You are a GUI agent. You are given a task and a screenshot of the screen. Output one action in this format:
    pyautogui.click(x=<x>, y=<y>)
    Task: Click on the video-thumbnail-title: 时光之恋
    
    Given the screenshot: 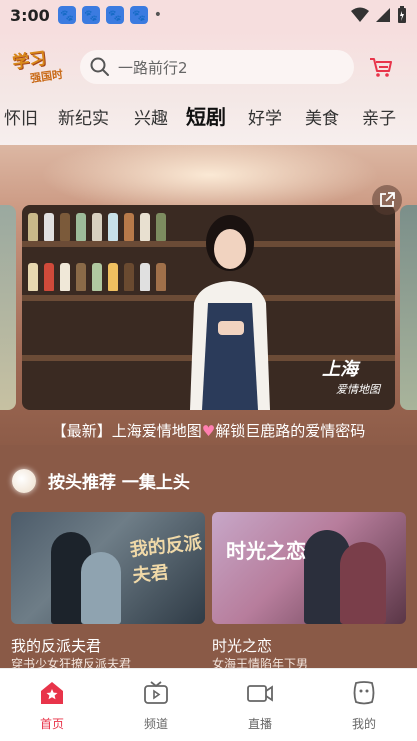 What is the action you would take?
    pyautogui.click(x=266, y=551)
    